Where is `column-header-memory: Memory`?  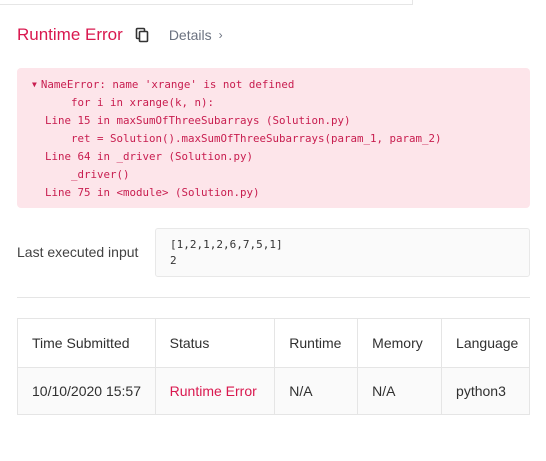
column-header-memory: Memory is located at coordinates (400, 343).